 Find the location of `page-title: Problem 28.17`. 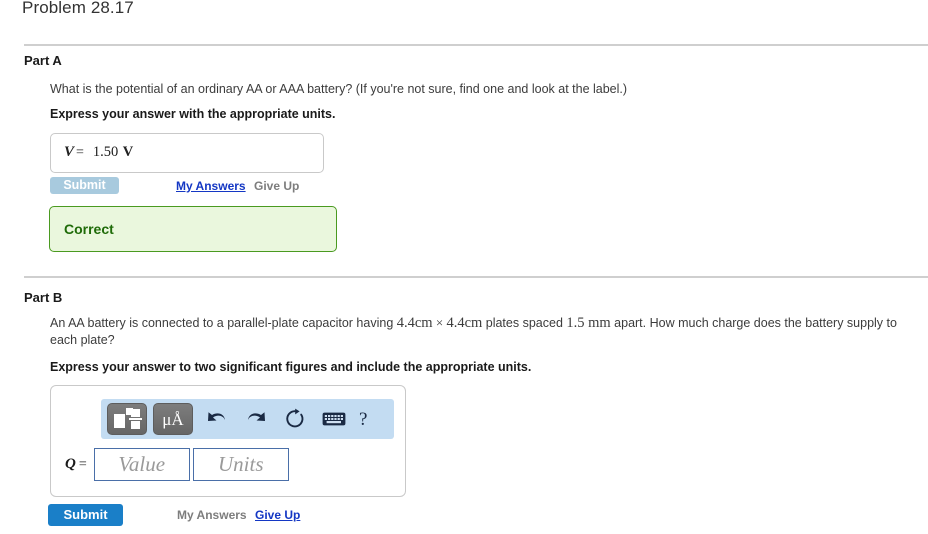

page-title: Problem 28.17 is located at coordinates (78, 8).